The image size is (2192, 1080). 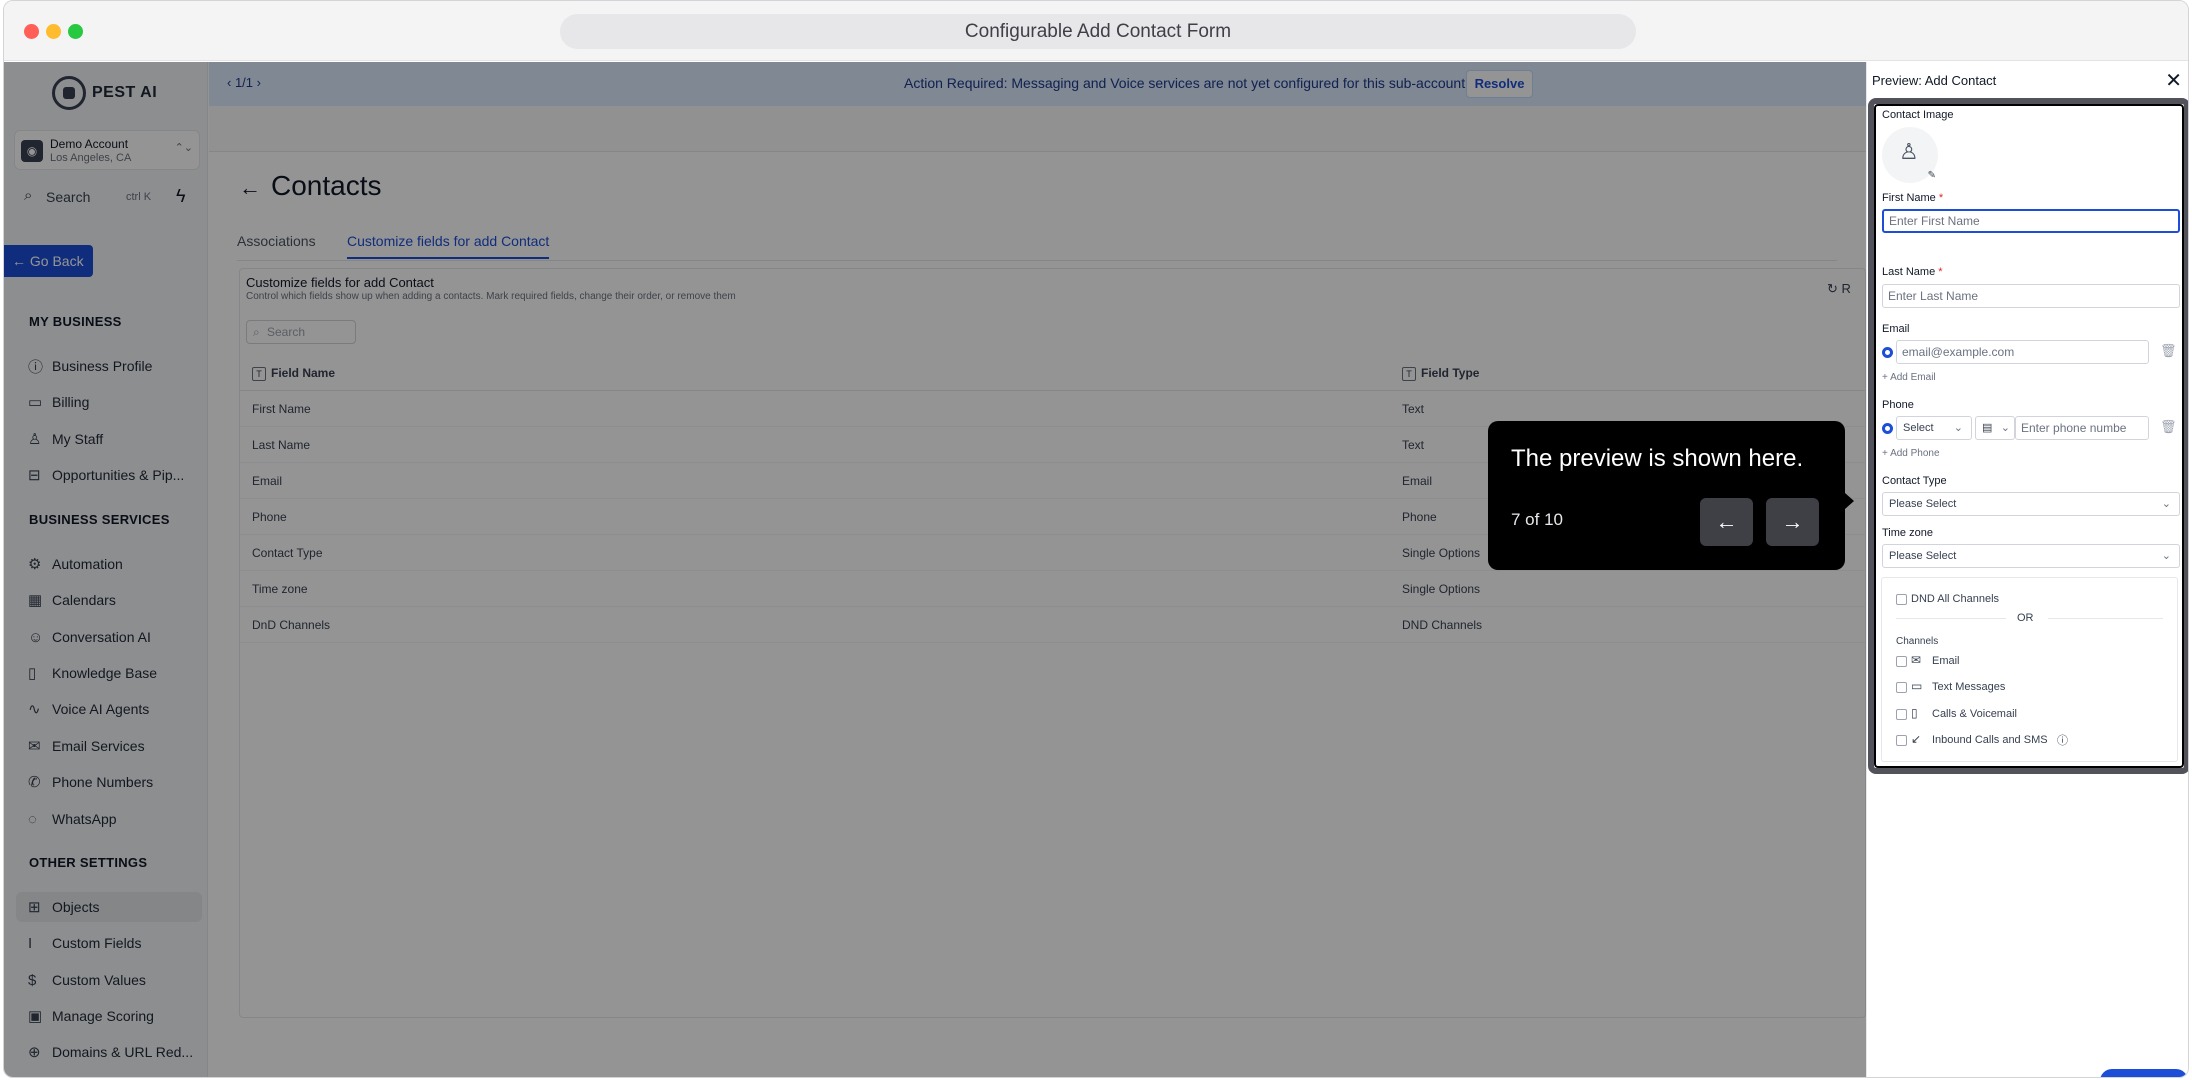 What do you see at coordinates (1901, 687) in the screenshot?
I see `channel-sms-checkbox` at bounding box center [1901, 687].